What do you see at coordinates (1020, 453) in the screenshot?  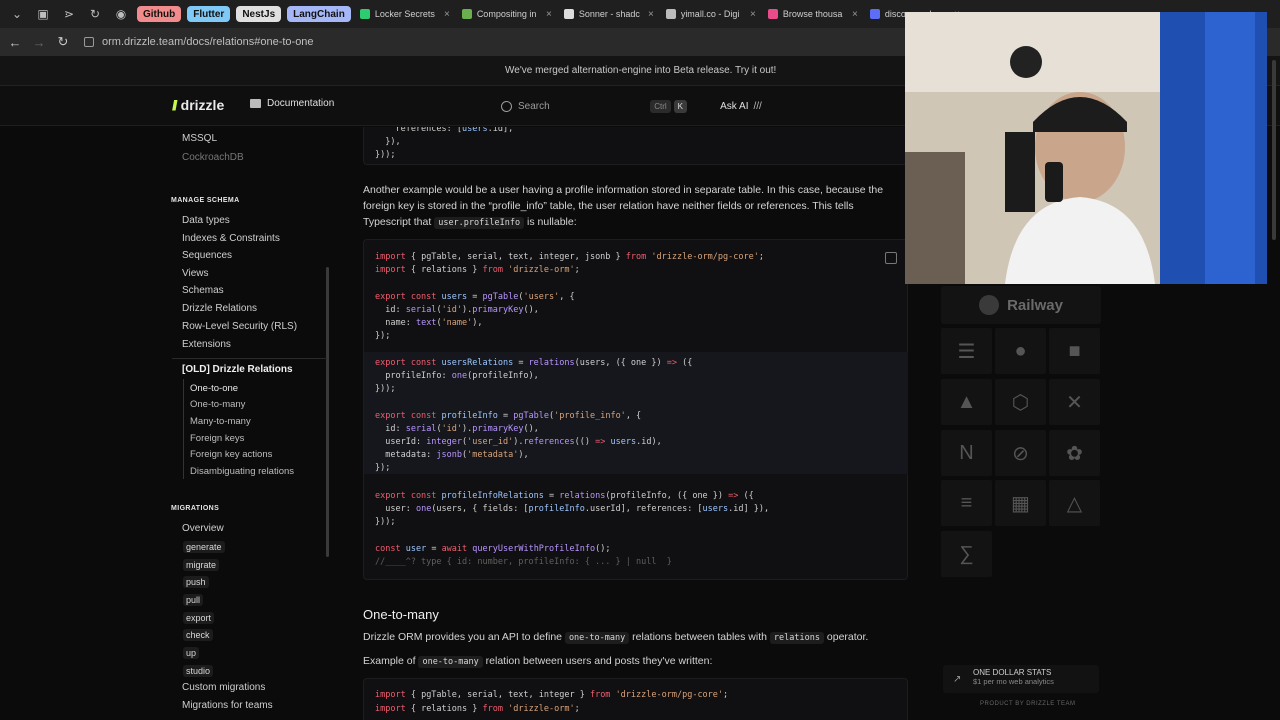 I see `sponsor-logo-icon: ⊘` at bounding box center [1020, 453].